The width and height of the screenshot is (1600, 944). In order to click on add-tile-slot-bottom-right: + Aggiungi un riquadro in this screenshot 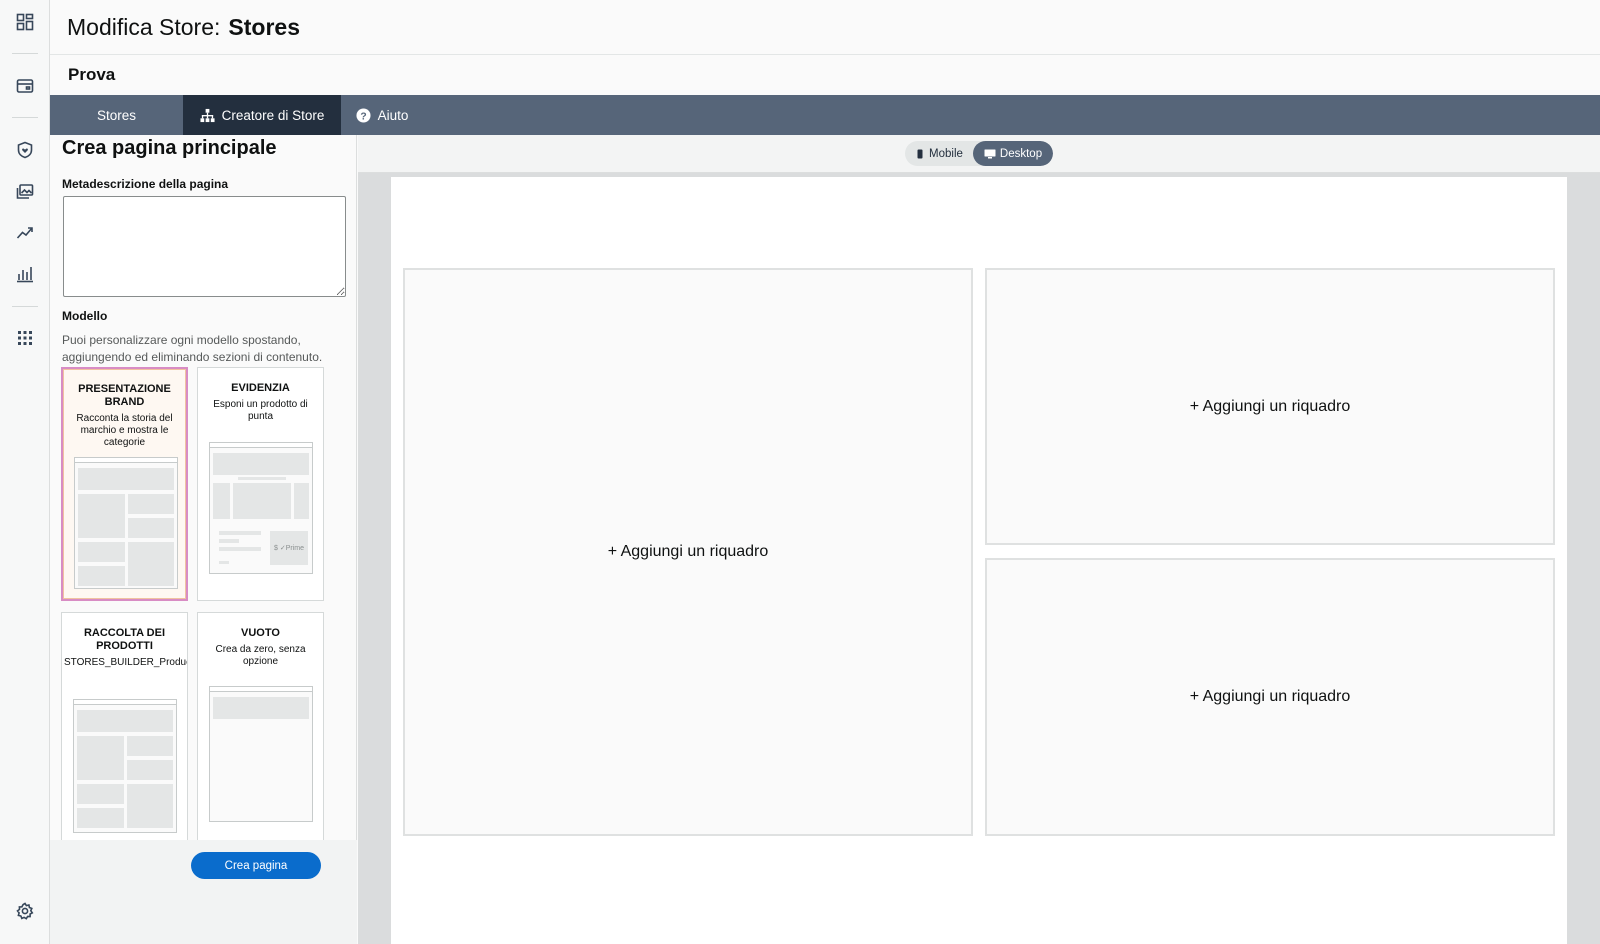, I will do `click(1270, 697)`.